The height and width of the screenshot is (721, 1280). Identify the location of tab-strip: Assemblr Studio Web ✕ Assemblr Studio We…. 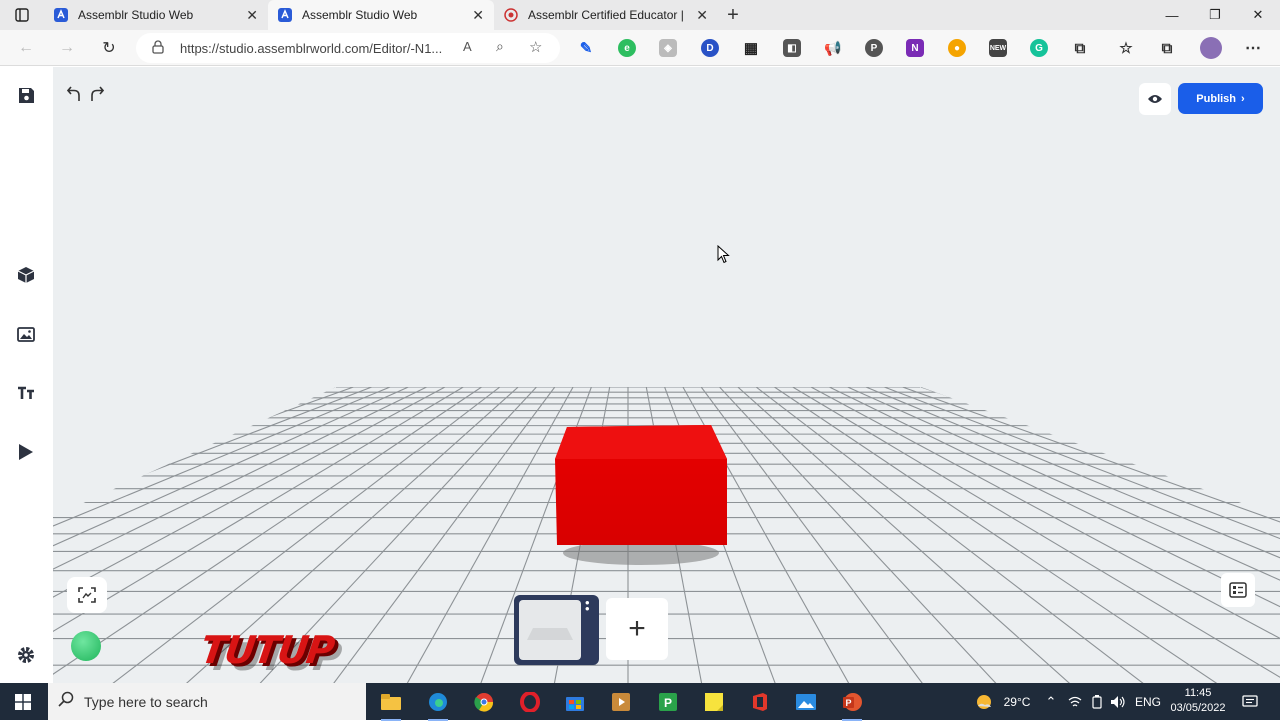
(640, 15).